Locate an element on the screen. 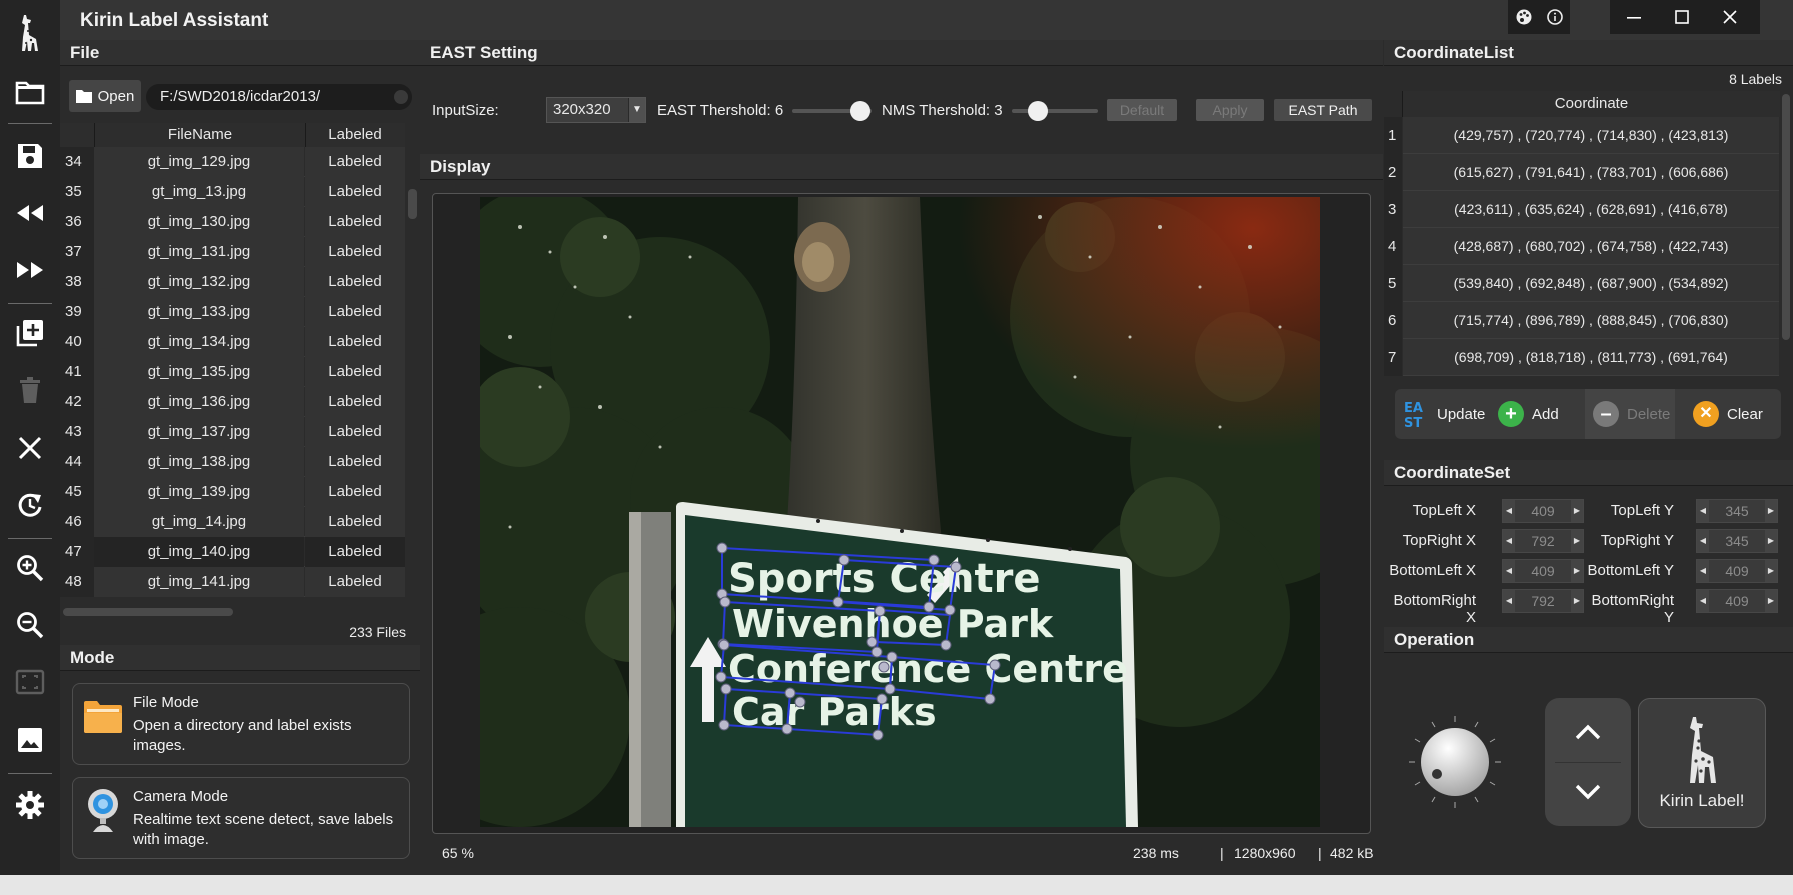 The width and height of the screenshot is (1793, 895). table-row: 36 gt_img_130.jpg Labeled is located at coordinates (232, 222).